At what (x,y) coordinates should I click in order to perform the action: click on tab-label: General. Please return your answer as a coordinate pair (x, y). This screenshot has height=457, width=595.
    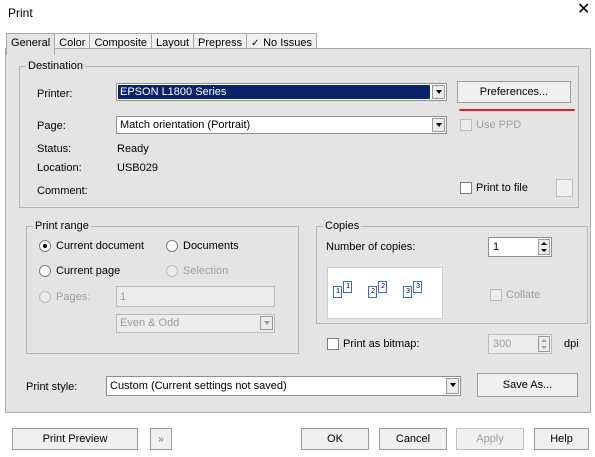
    Looking at the image, I should click on (31, 43).